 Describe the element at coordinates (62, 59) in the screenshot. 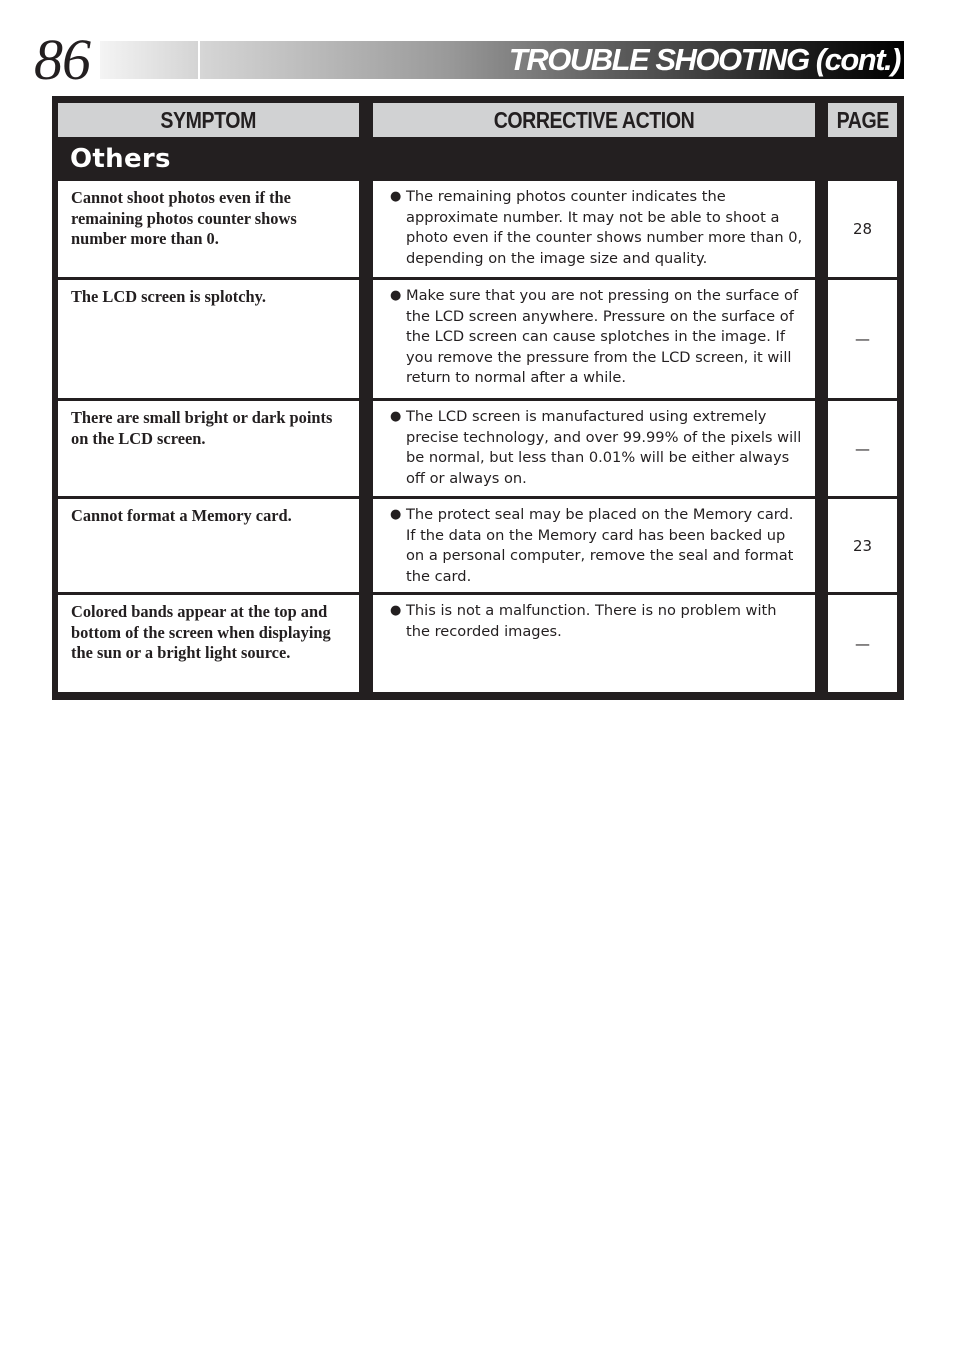

I see `page-number: 86` at that location.